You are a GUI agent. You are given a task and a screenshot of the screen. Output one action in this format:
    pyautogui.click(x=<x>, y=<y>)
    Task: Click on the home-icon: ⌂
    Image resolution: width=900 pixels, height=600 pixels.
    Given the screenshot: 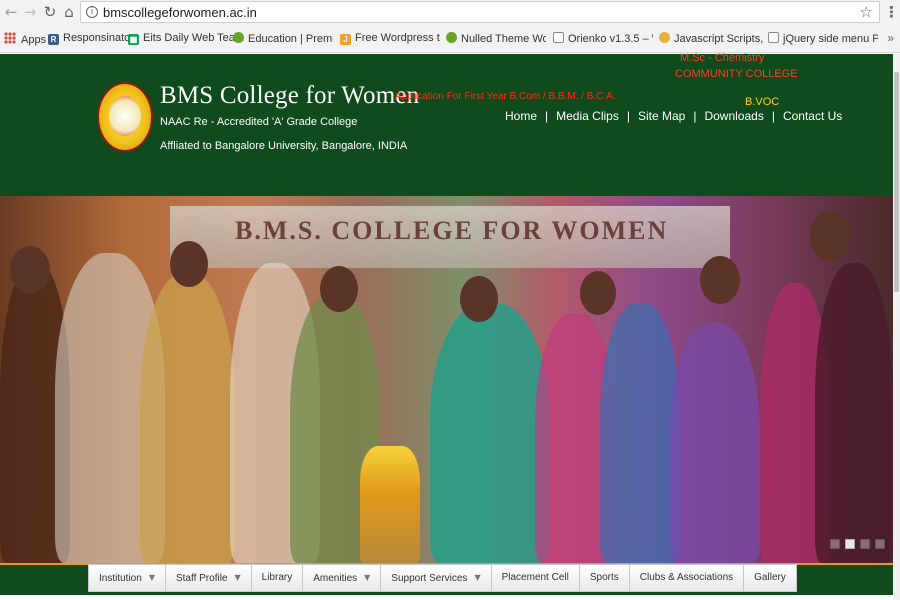 What is the action you would take?
    pyautogui.click(x=69, y=12)
    